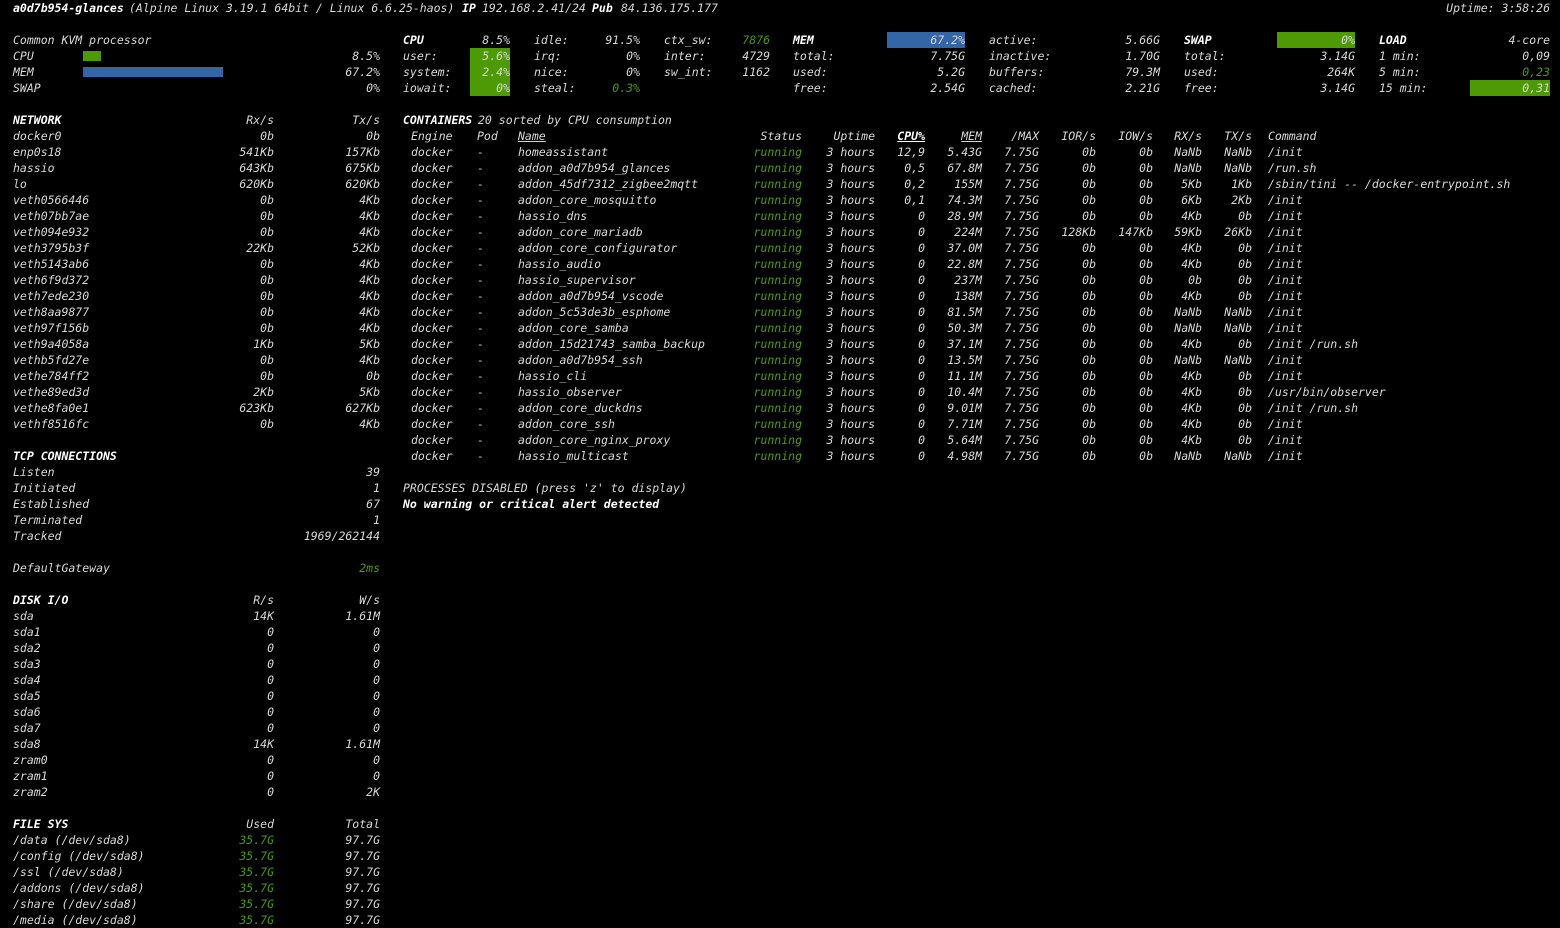 The image size is (1560, 928). I want to click on disk-name: sda5, so click(27, 696).